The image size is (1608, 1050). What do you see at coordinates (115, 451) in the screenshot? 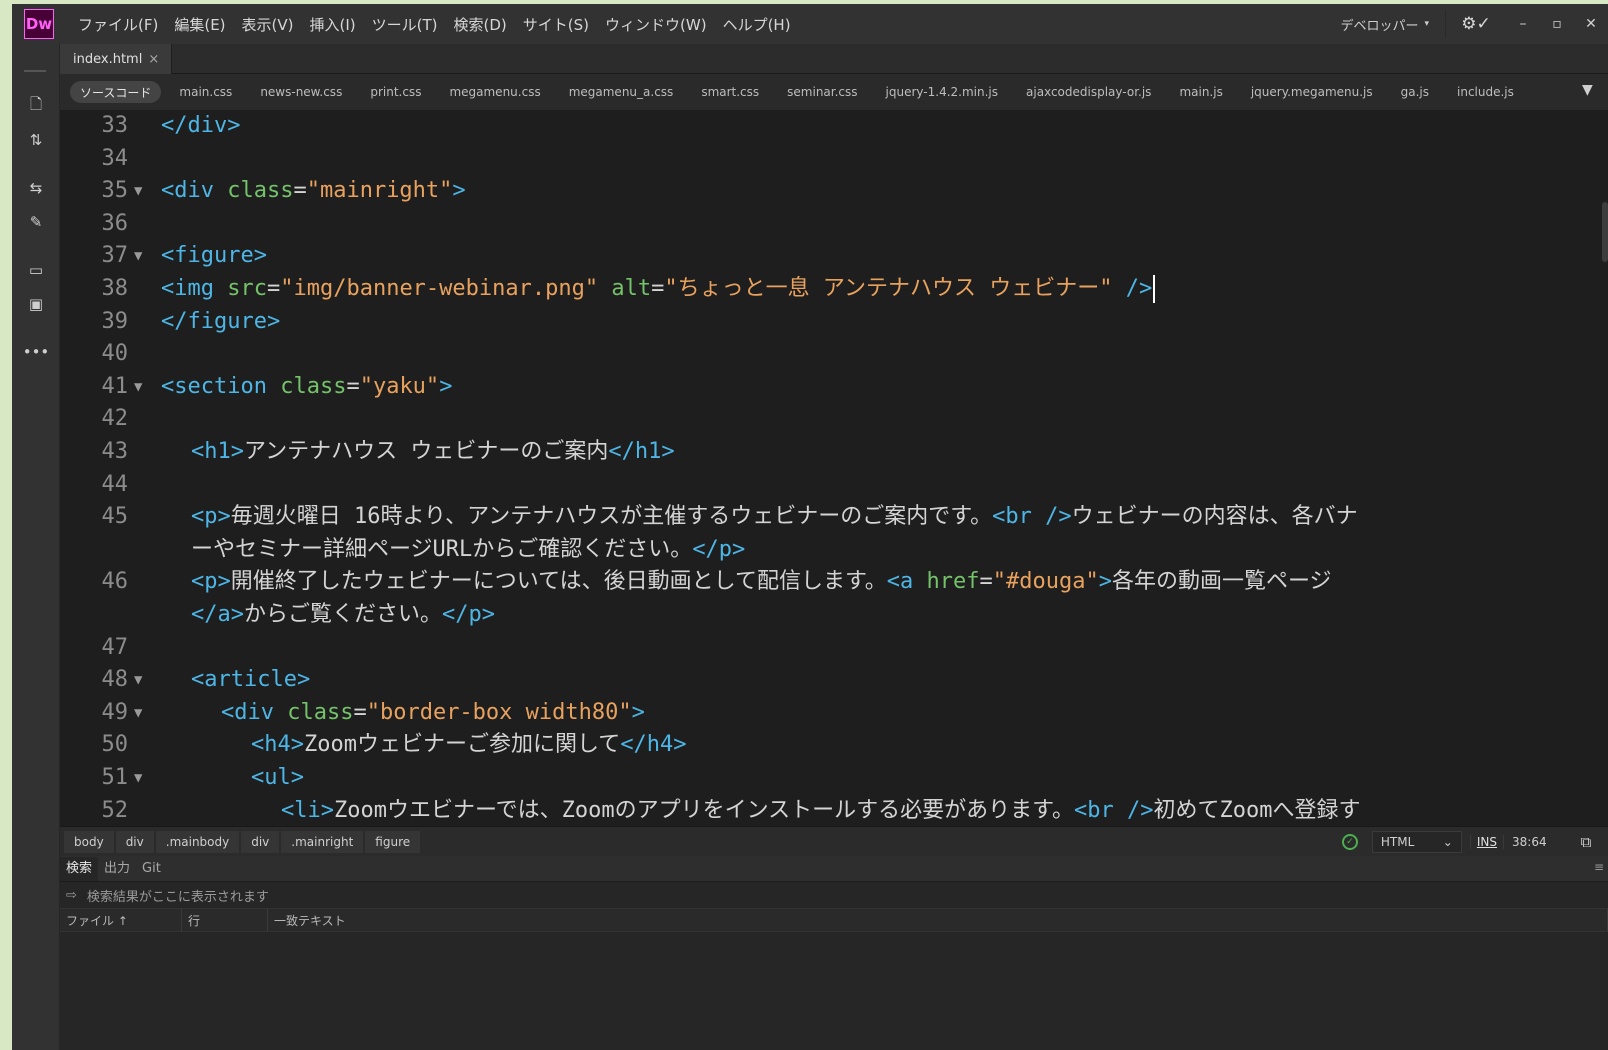
I see `line-number: 43` at bounding box center [115, 451].